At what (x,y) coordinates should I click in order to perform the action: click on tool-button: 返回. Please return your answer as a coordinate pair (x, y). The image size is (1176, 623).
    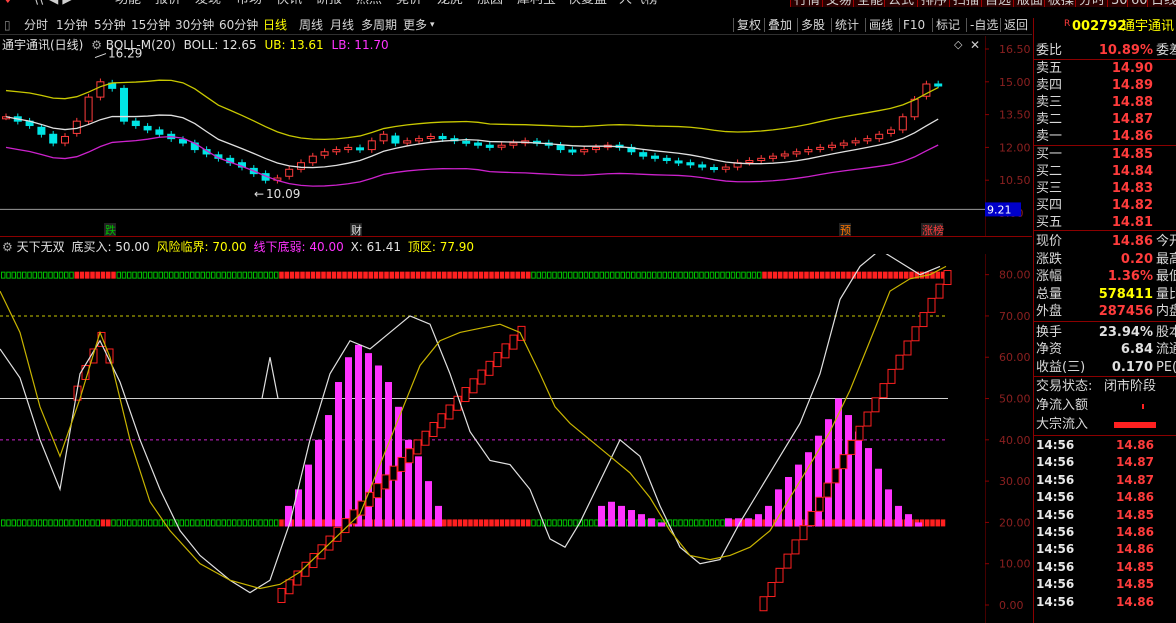
    Looking at the image, I should click on (1016, 25).